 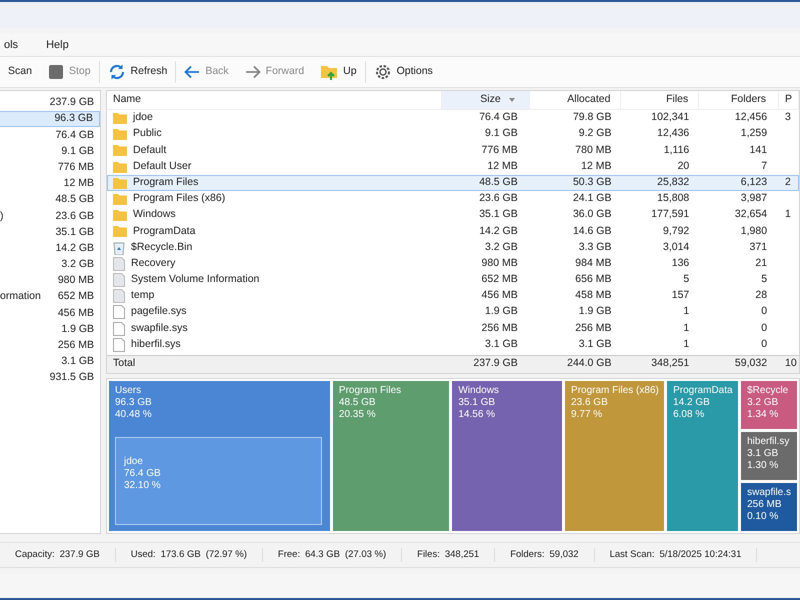 What do you see at coordinates (593, 279) in the screenshot?
I see `table-cell: 656 MB` at bounding box center [593, 279].